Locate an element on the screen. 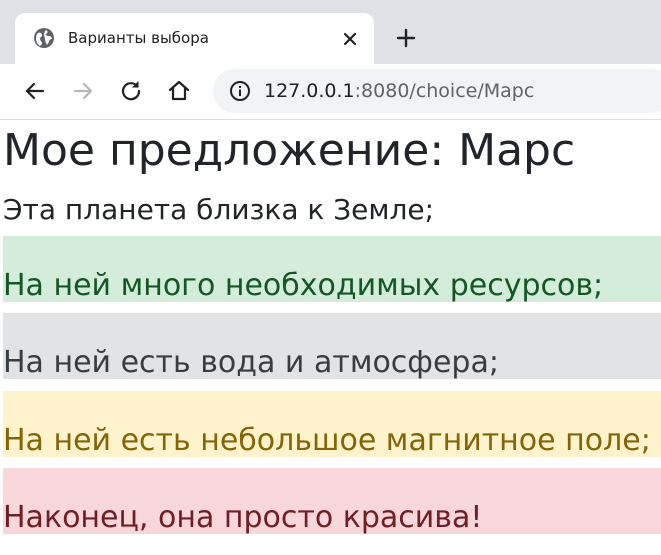  first-reason: Эта планета близка к Земле; is located at coordinates (219, 209).